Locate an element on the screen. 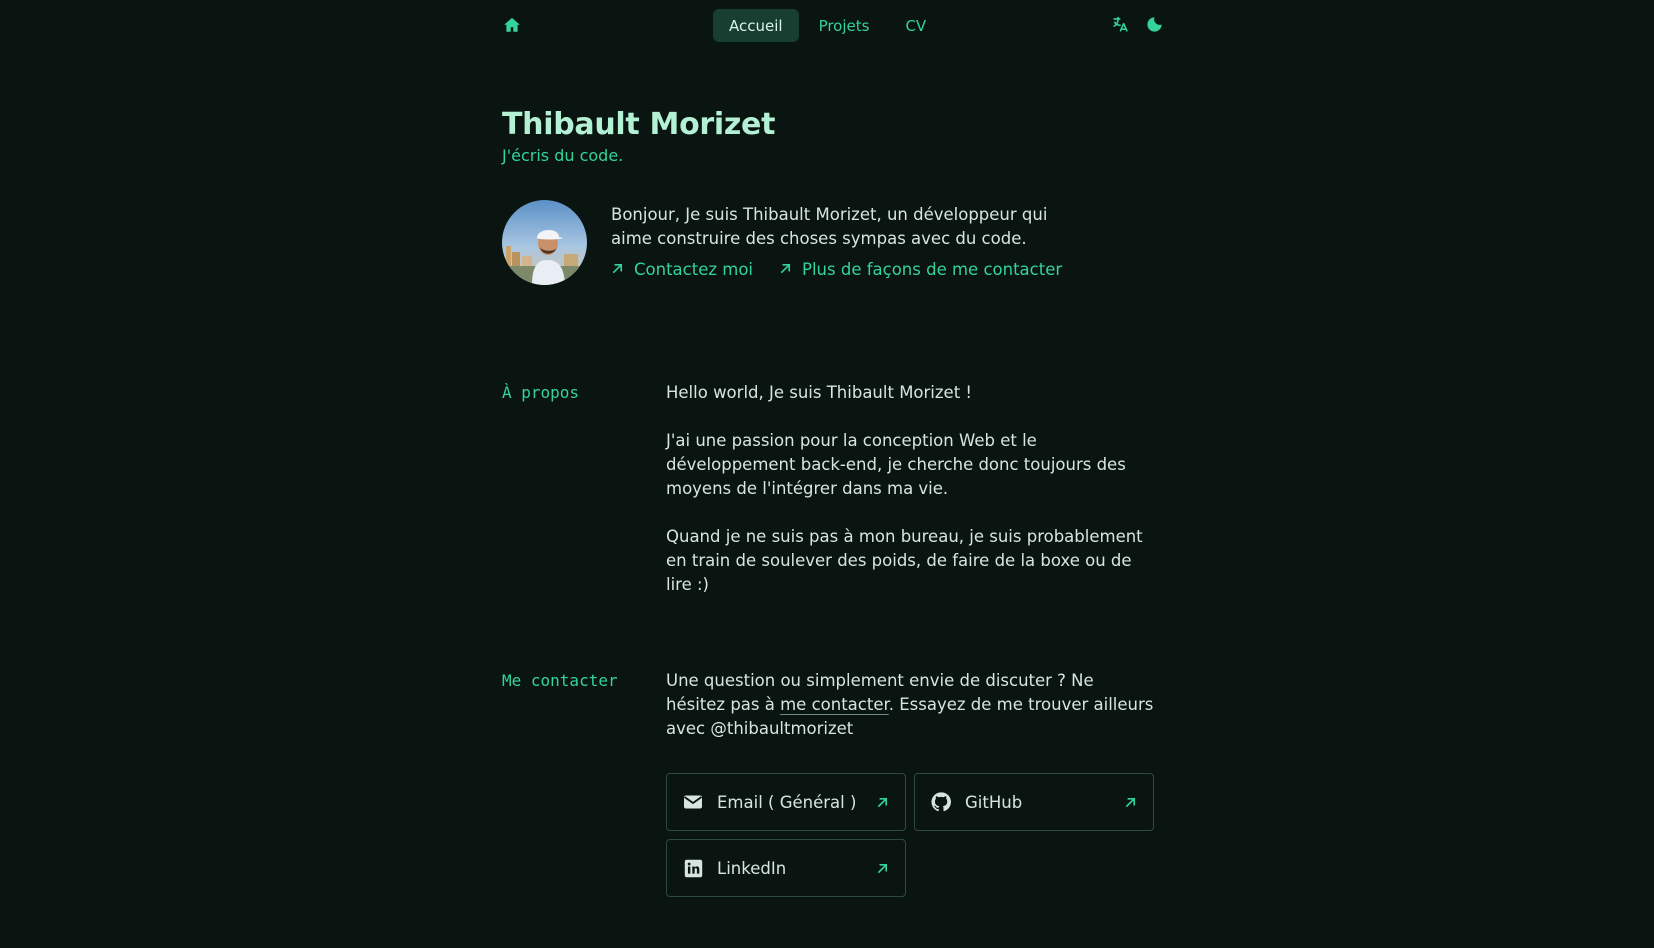  email-card-label: Email ( Général ) is located at coordinates (787, 802).